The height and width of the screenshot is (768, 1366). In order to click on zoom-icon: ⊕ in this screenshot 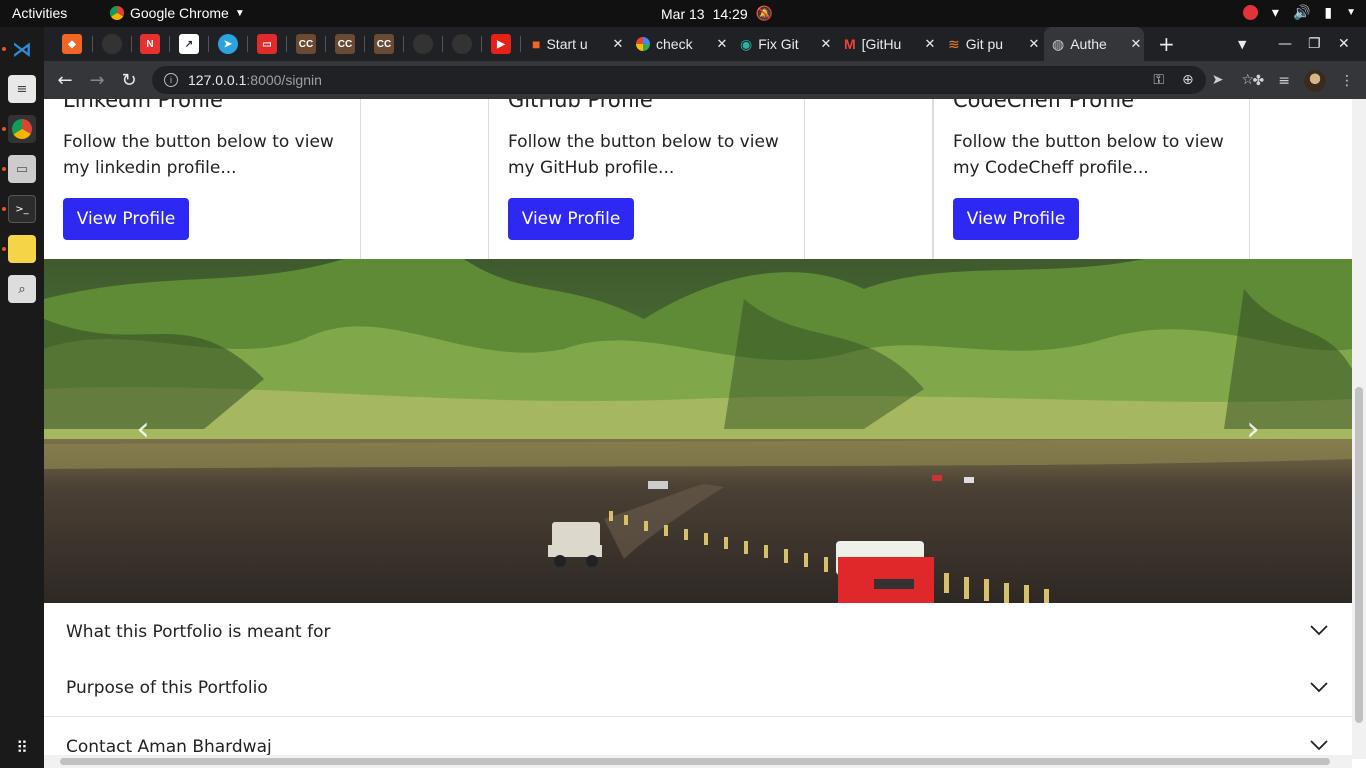, I will do `click(1188, 80)`.